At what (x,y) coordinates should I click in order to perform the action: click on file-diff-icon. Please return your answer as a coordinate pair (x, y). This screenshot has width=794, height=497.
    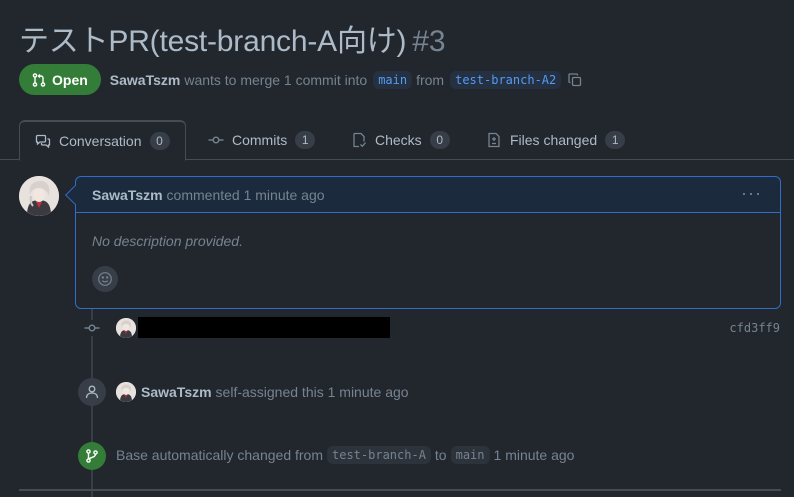
    Looking at the image, I should click on (494, 140).